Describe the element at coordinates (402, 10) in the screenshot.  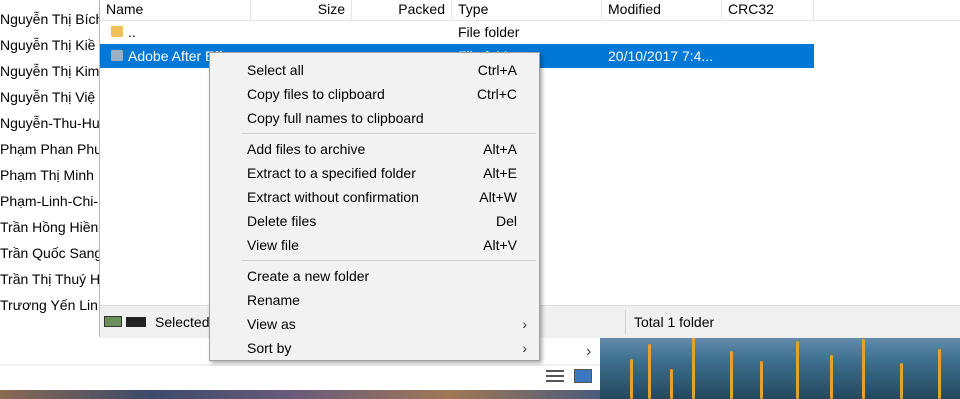
I see `column-packed: Packed` at that location.